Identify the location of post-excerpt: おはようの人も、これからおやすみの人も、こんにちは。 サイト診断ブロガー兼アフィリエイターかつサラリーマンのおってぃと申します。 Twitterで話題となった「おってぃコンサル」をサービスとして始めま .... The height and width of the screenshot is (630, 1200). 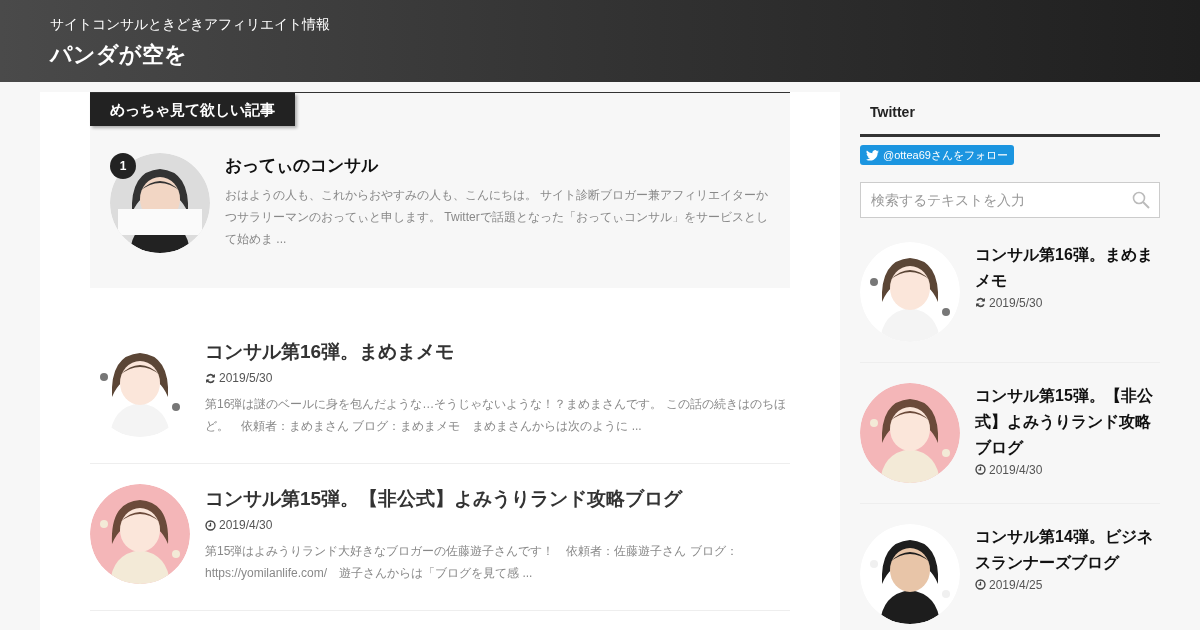
(497, 217).